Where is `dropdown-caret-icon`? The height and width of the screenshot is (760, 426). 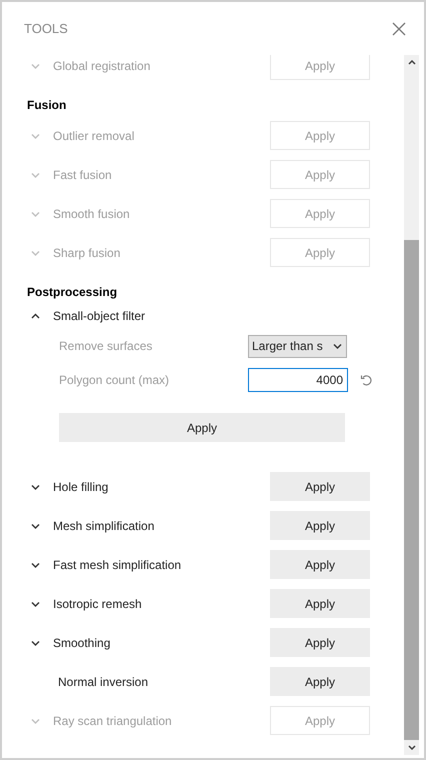
dropdown-caret-icon is located at coordinates (337, 346).